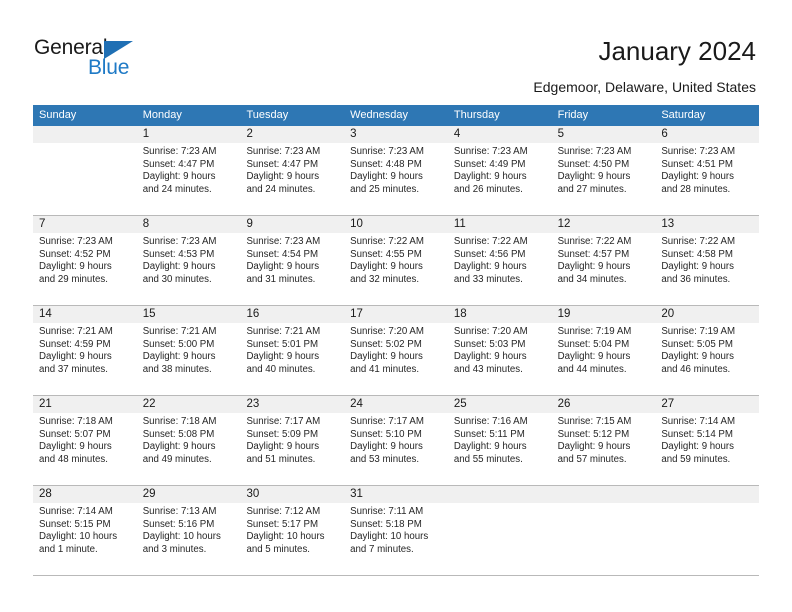 This screenshot has width=792, height=612. I want to click on day-number: 27, so click(707, 404).